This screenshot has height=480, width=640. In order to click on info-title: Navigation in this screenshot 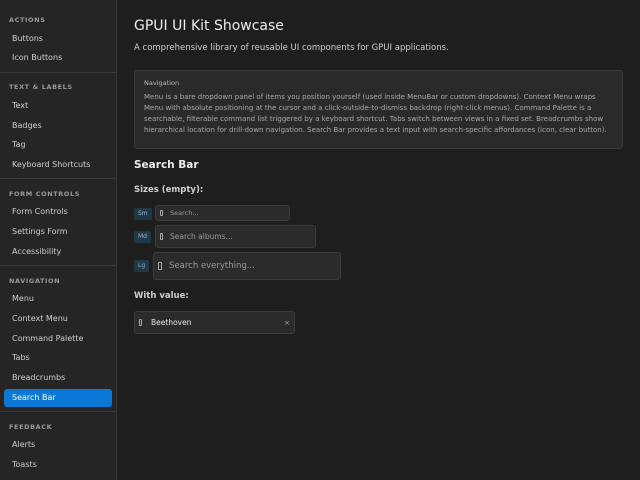, I will do `click(162, 83)`.